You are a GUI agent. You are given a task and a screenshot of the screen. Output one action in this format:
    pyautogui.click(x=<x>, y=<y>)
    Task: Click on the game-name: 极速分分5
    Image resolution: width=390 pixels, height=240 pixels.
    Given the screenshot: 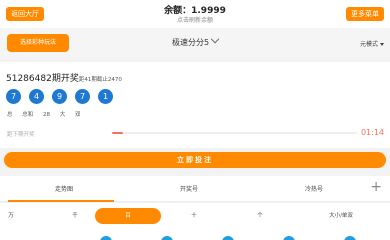 What is the action you would take?
    pyautogui.click(x=190, y=42)
    